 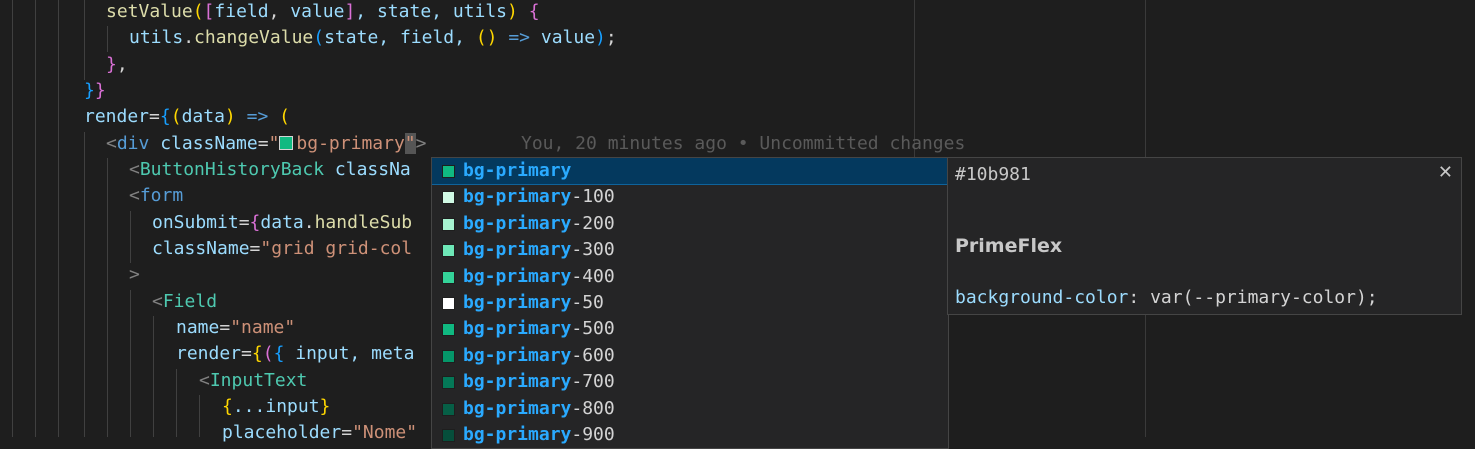 What do you see at coordinates (385, 432) in the screenshot?
I see `code-token: "Nome"` at bounding box center [385, 432].